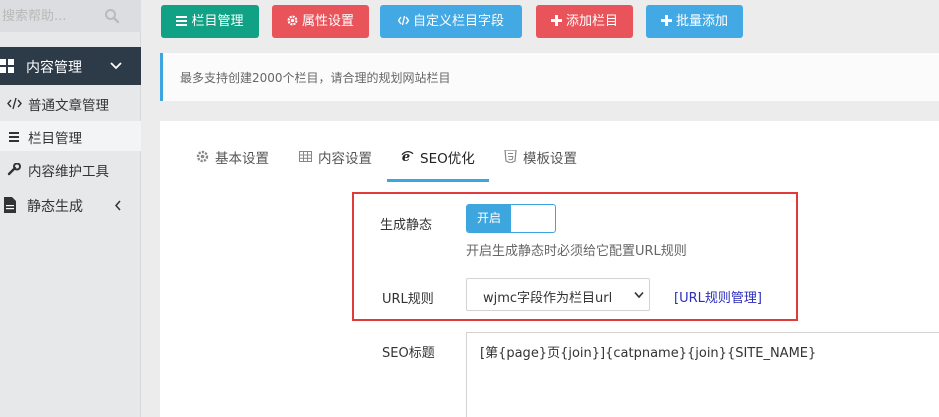 The width and height of the screenshot is (939, 417). What do you see at coordinates (10, 205) in the screenshot?
I see `file-icon` at bounding box center [10, 205].